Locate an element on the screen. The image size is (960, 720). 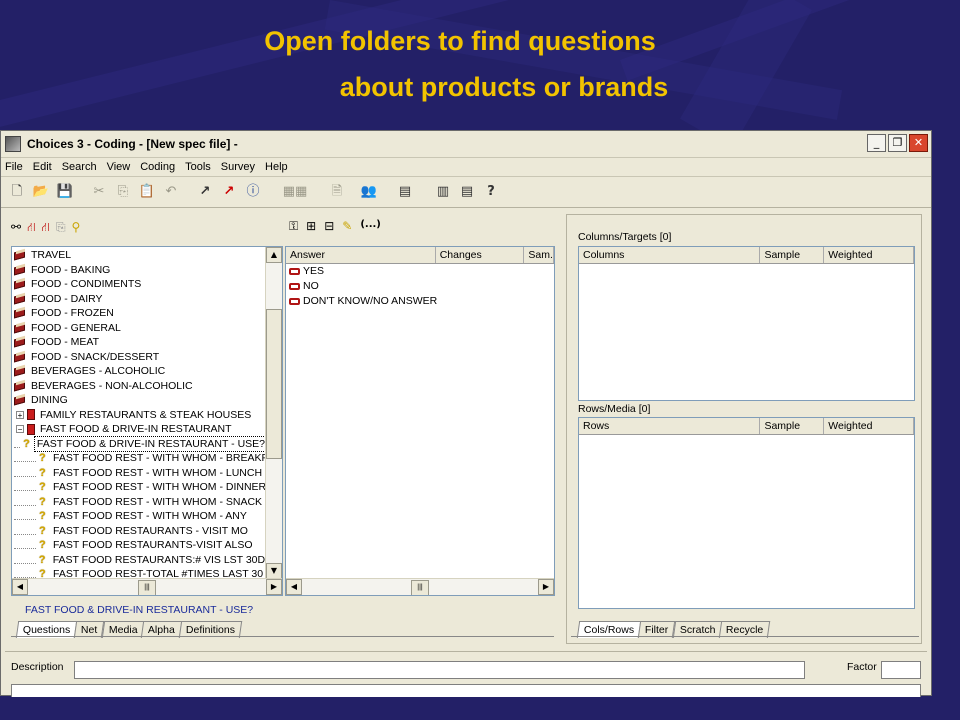
people-icon: 👥 is located at coordinates (369, 192).